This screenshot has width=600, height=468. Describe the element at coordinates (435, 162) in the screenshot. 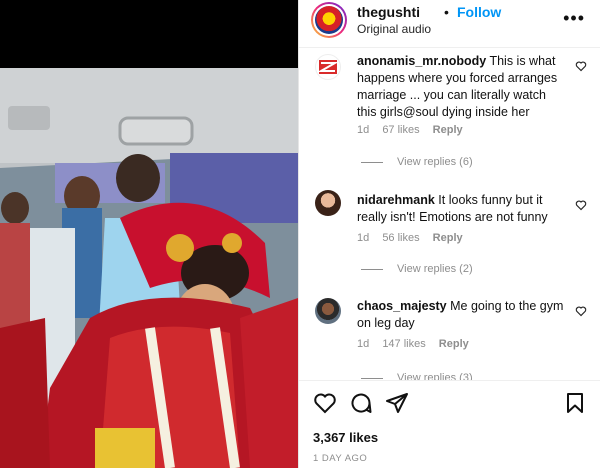

I see `view-replies-label: View replies (6)` at that location.